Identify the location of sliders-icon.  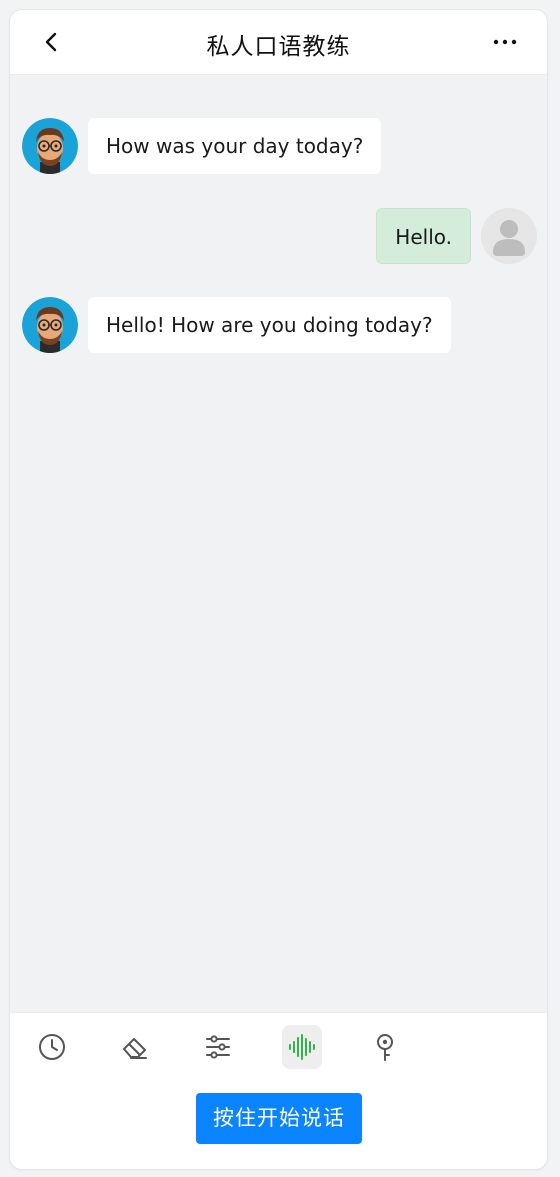
(218, 1047).